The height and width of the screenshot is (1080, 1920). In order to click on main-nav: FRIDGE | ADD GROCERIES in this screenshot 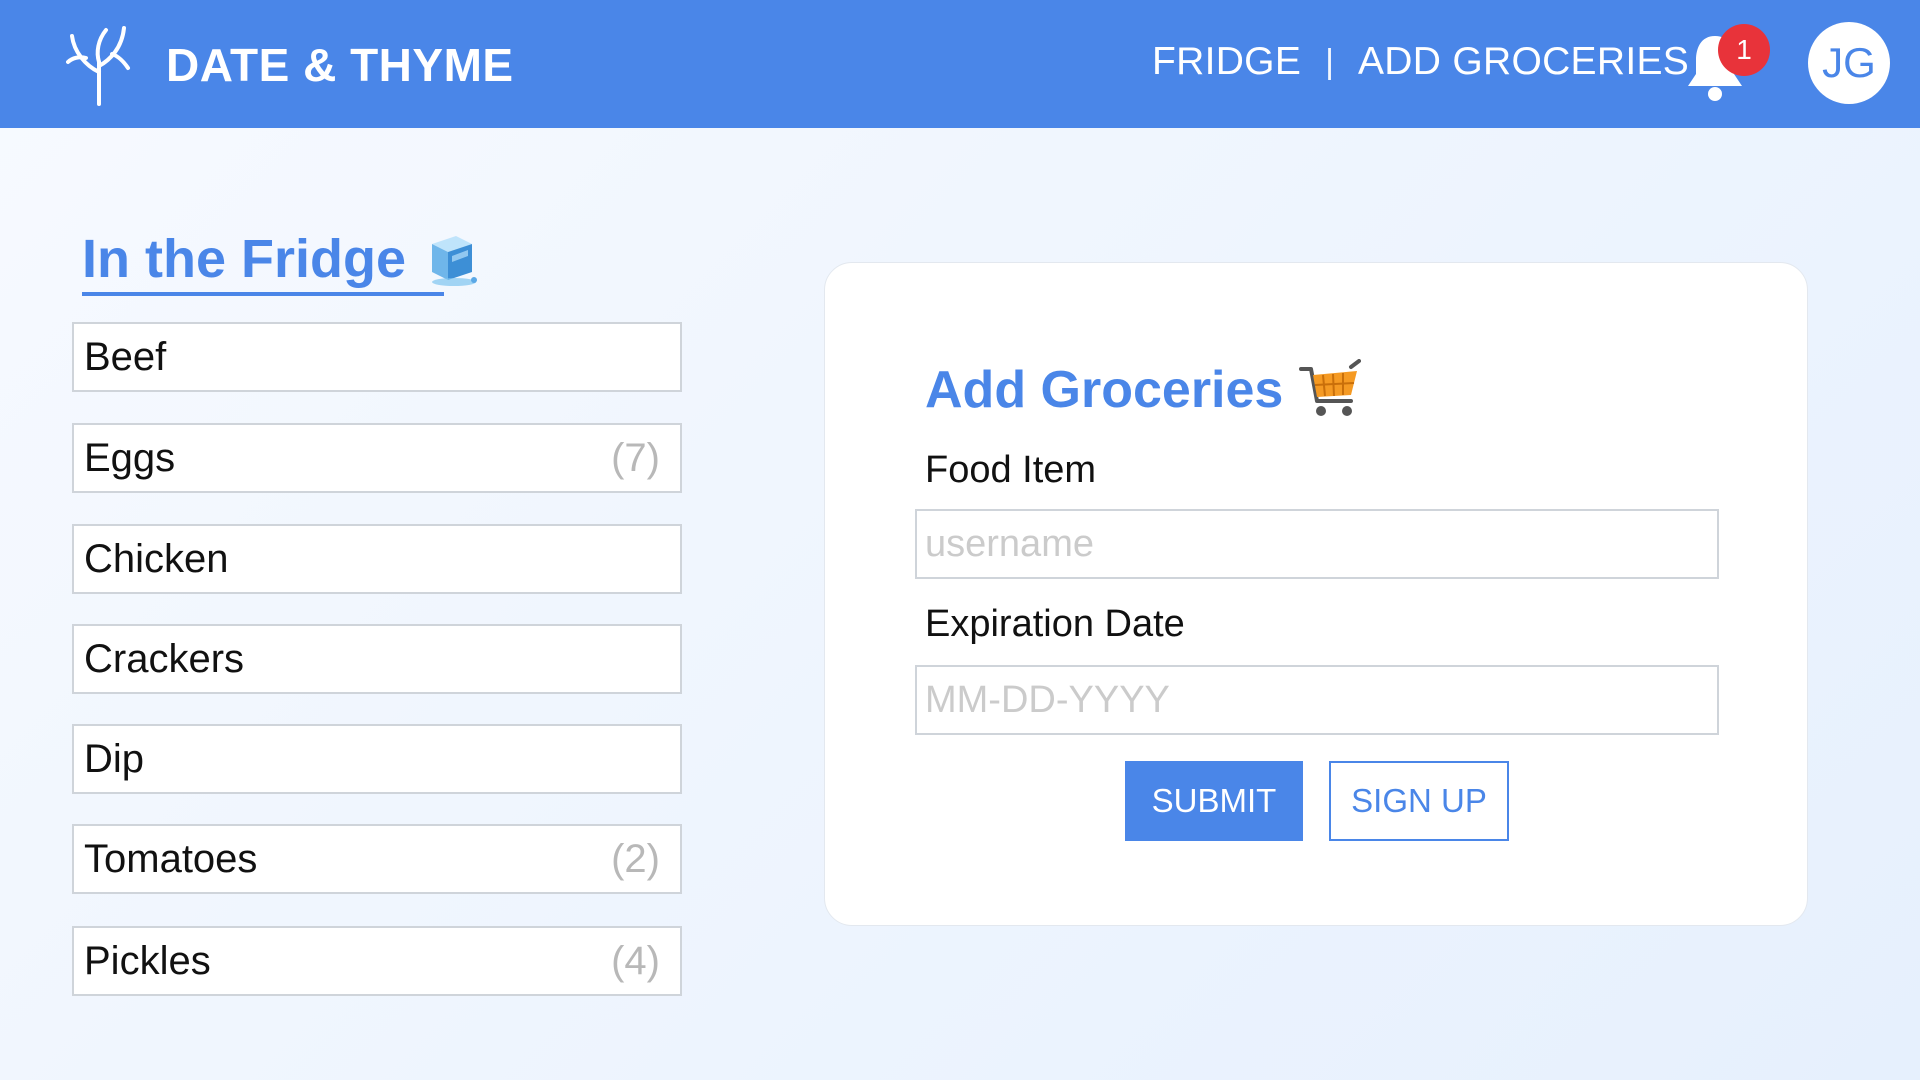, I will do `click(1420, 62)`.